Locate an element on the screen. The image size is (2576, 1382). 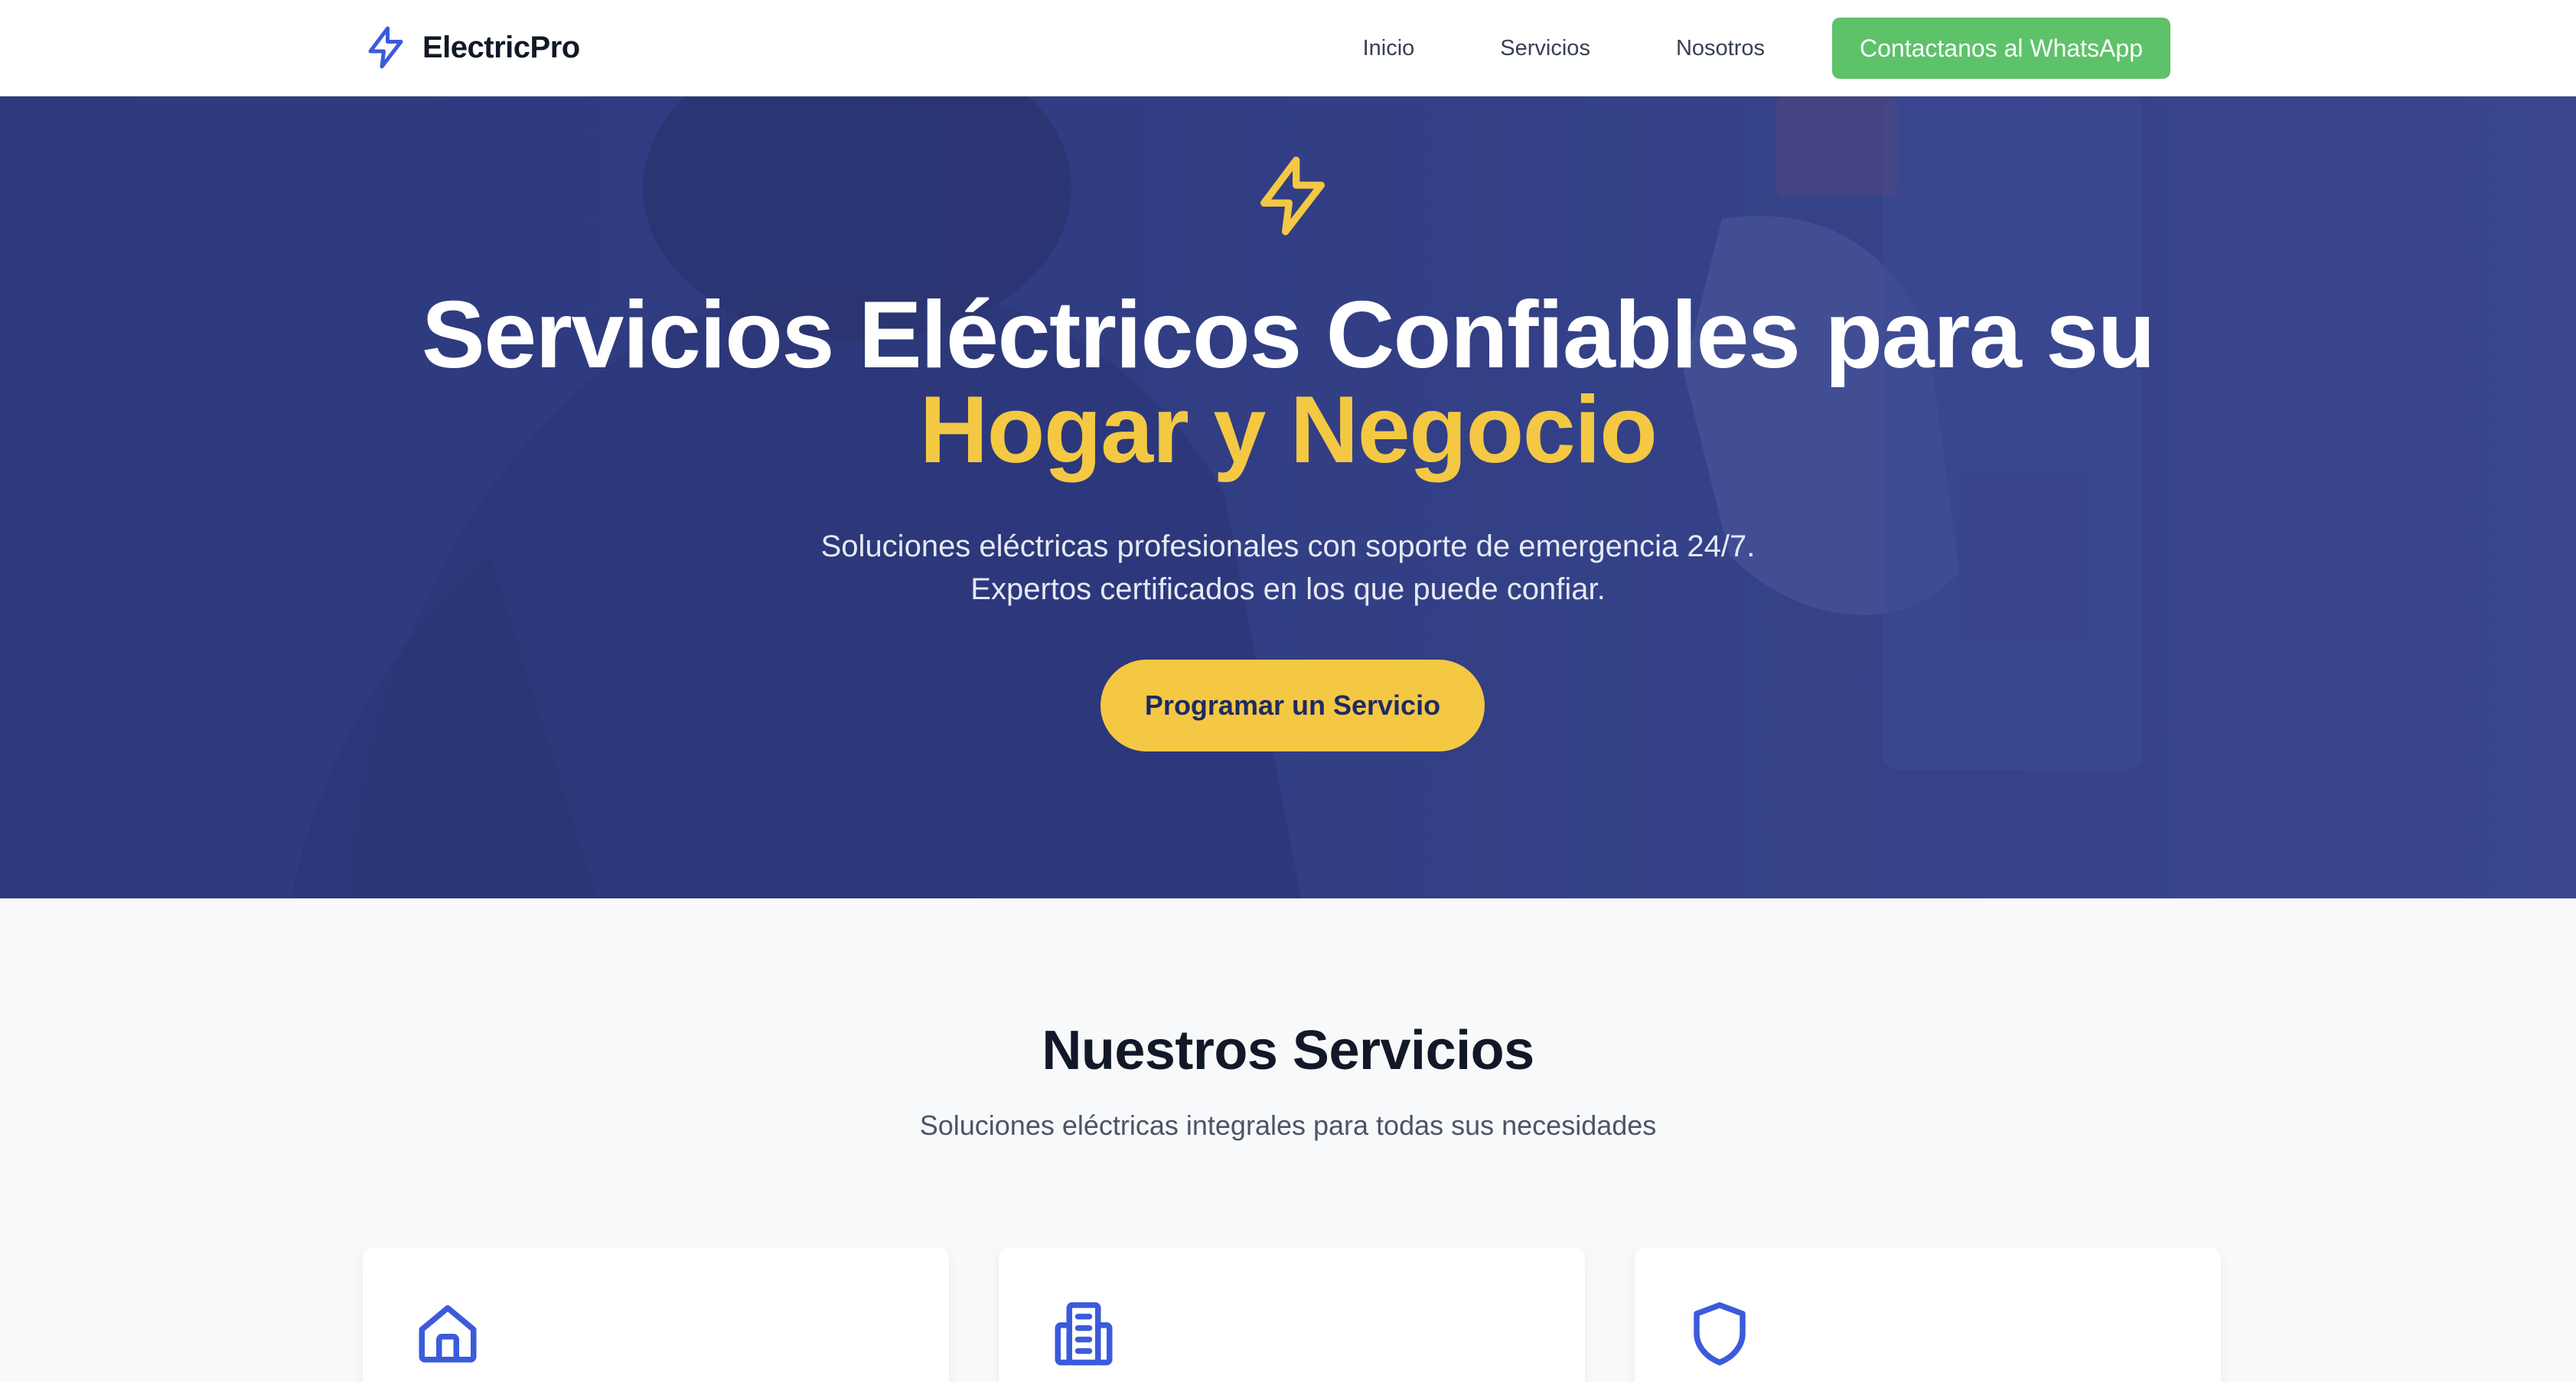
whatsapp-contact-button: Contactanos al WhatsApp is located at coordinates (2001, 48).